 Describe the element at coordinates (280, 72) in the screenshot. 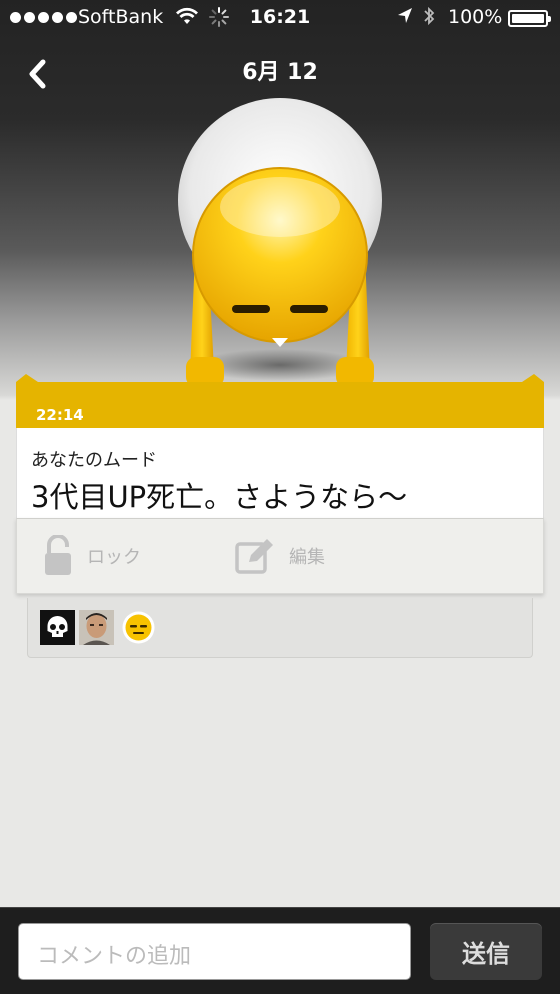

I see `page-title: 6月 12` at that location.